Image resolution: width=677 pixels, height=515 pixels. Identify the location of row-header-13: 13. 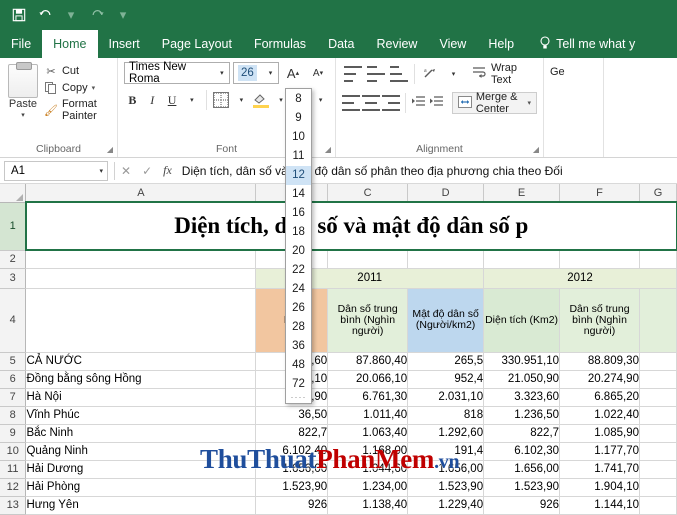
(13, 505).